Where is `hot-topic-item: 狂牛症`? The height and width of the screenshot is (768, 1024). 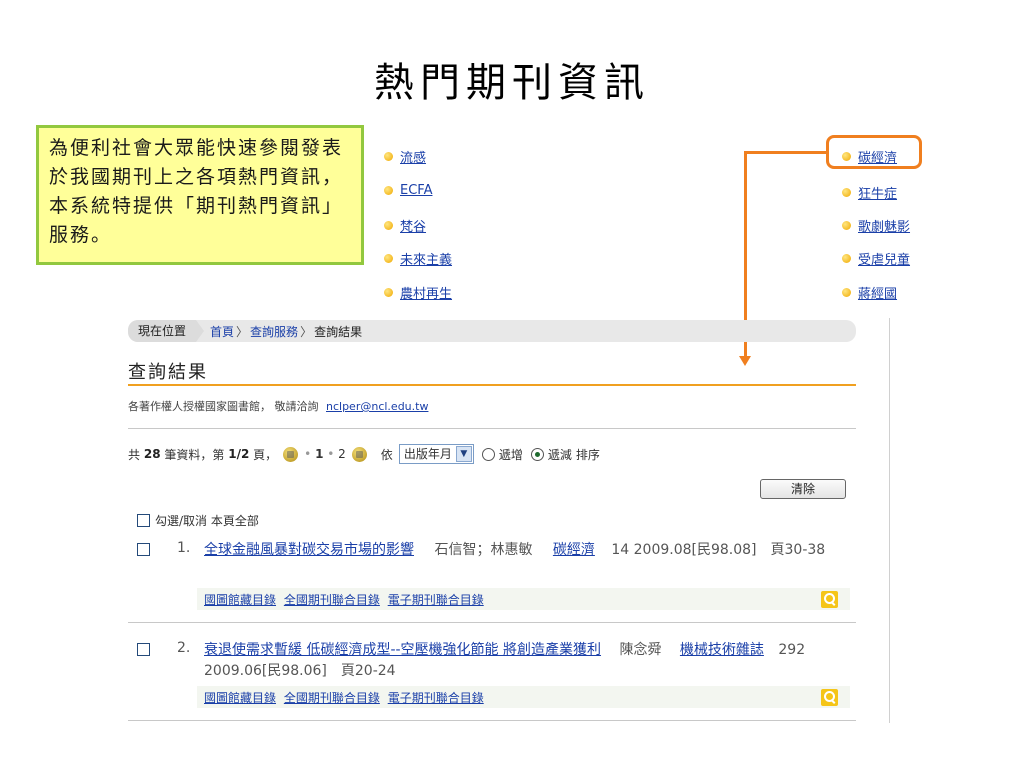
hot-topic-item: 狂牛症 is located at coordinates (869, 192).